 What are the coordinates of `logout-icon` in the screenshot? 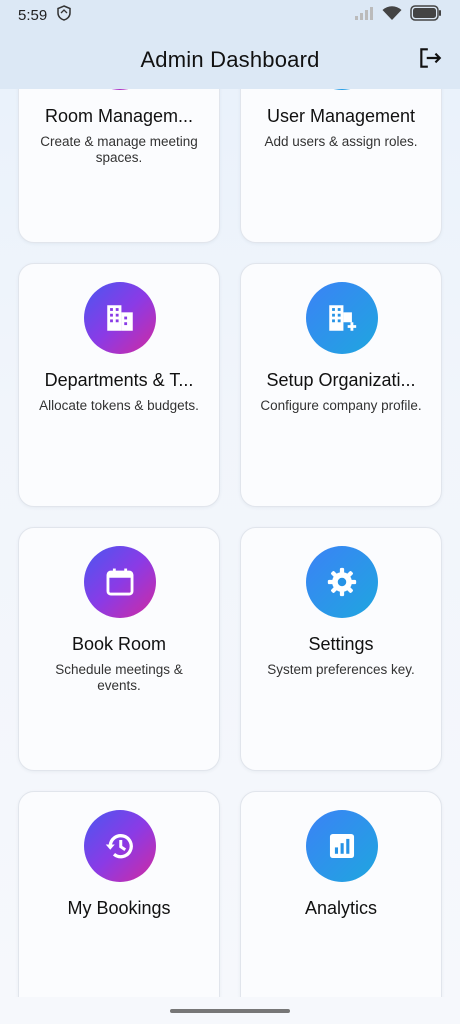 It's located at (430, 60).